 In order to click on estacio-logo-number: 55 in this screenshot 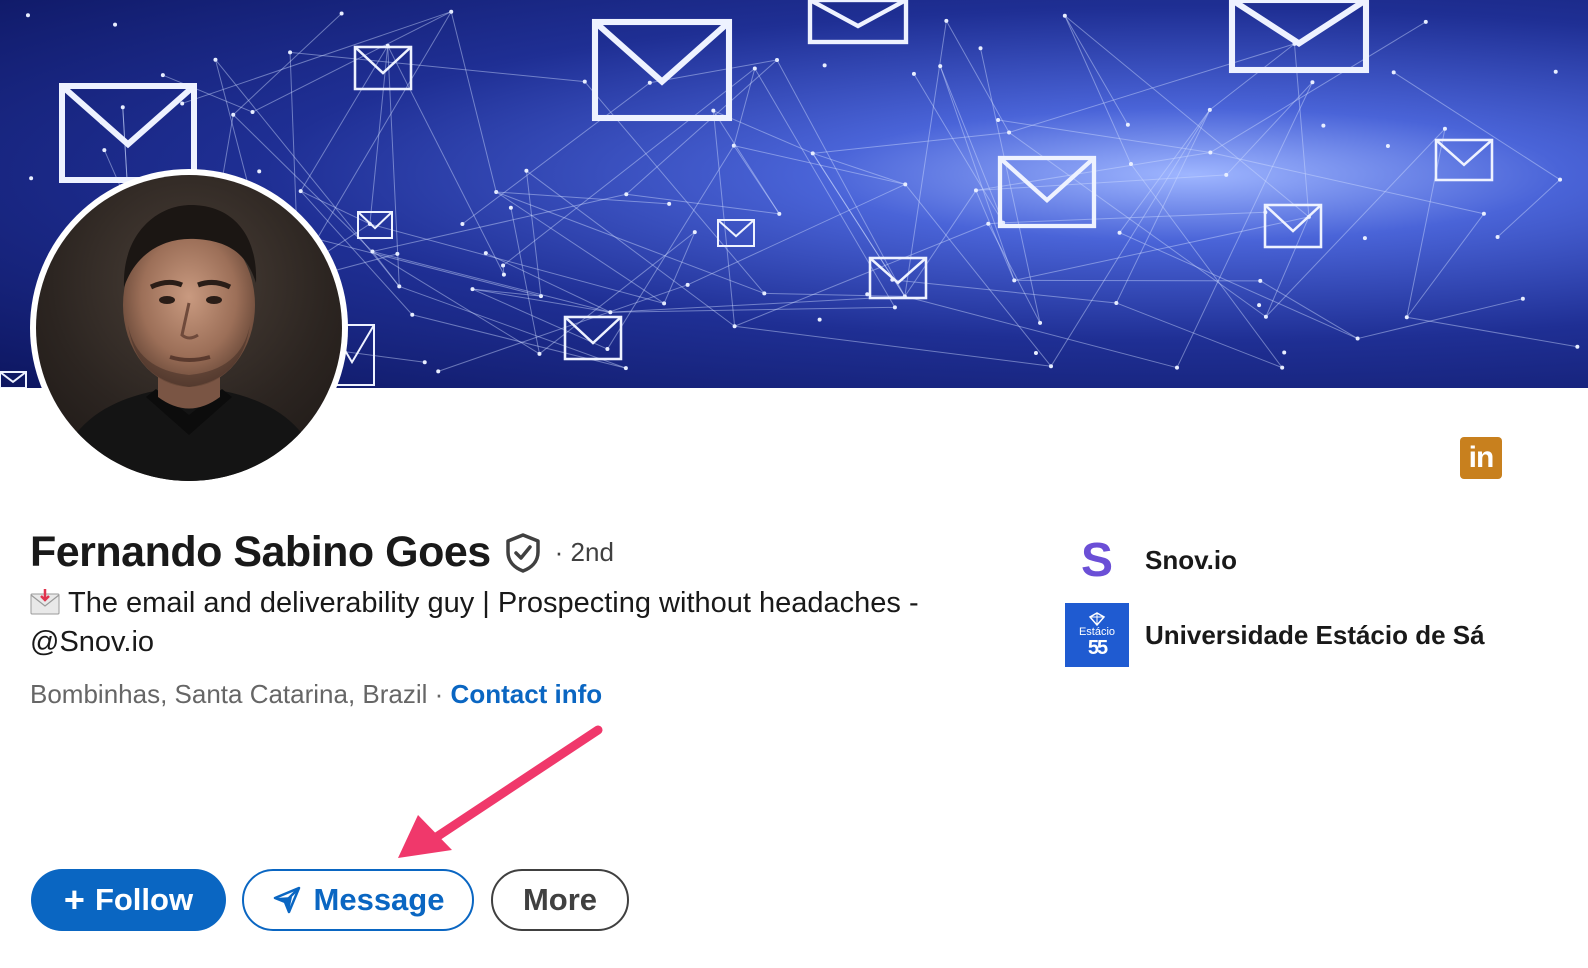, I will do `click(1097, 648)`.